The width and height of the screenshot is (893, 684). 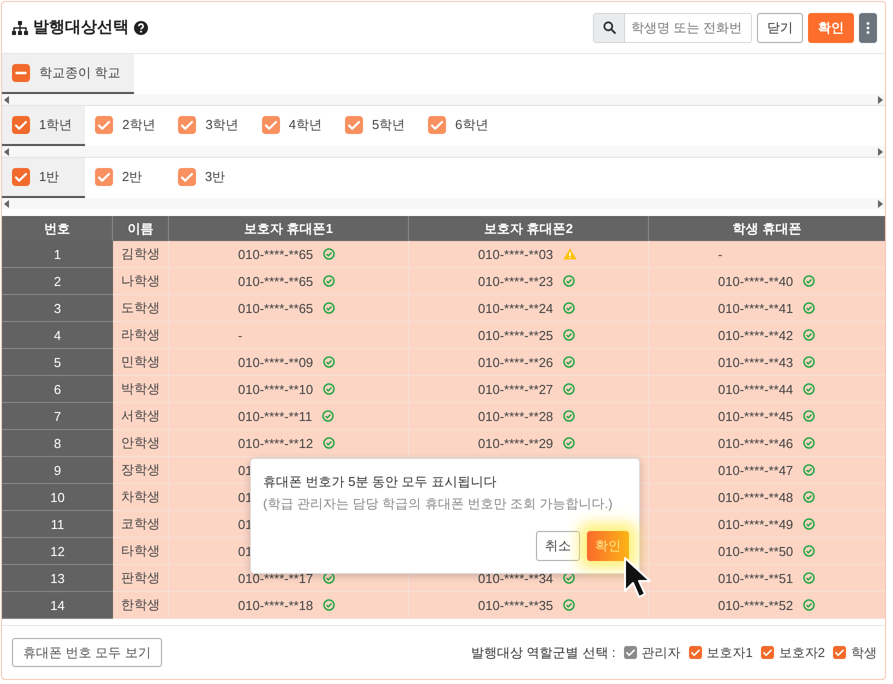 What do you see at coordinates (275, 416) in the screenshot?
I see `phone-number: 010-****-**11` at bounding box center [275, 416].